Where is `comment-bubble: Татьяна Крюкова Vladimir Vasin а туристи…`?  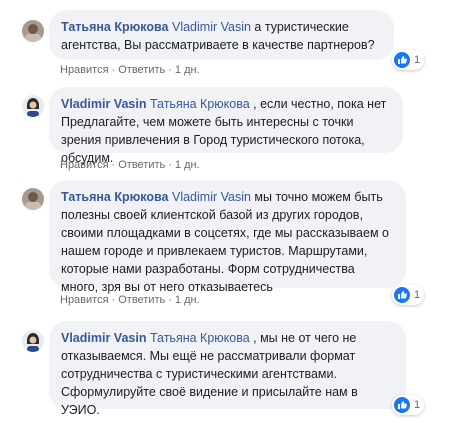
comment-bubble: Татьяна Крюкова Vladimir Vasin а туристи… is located at coordinates (221, 35).